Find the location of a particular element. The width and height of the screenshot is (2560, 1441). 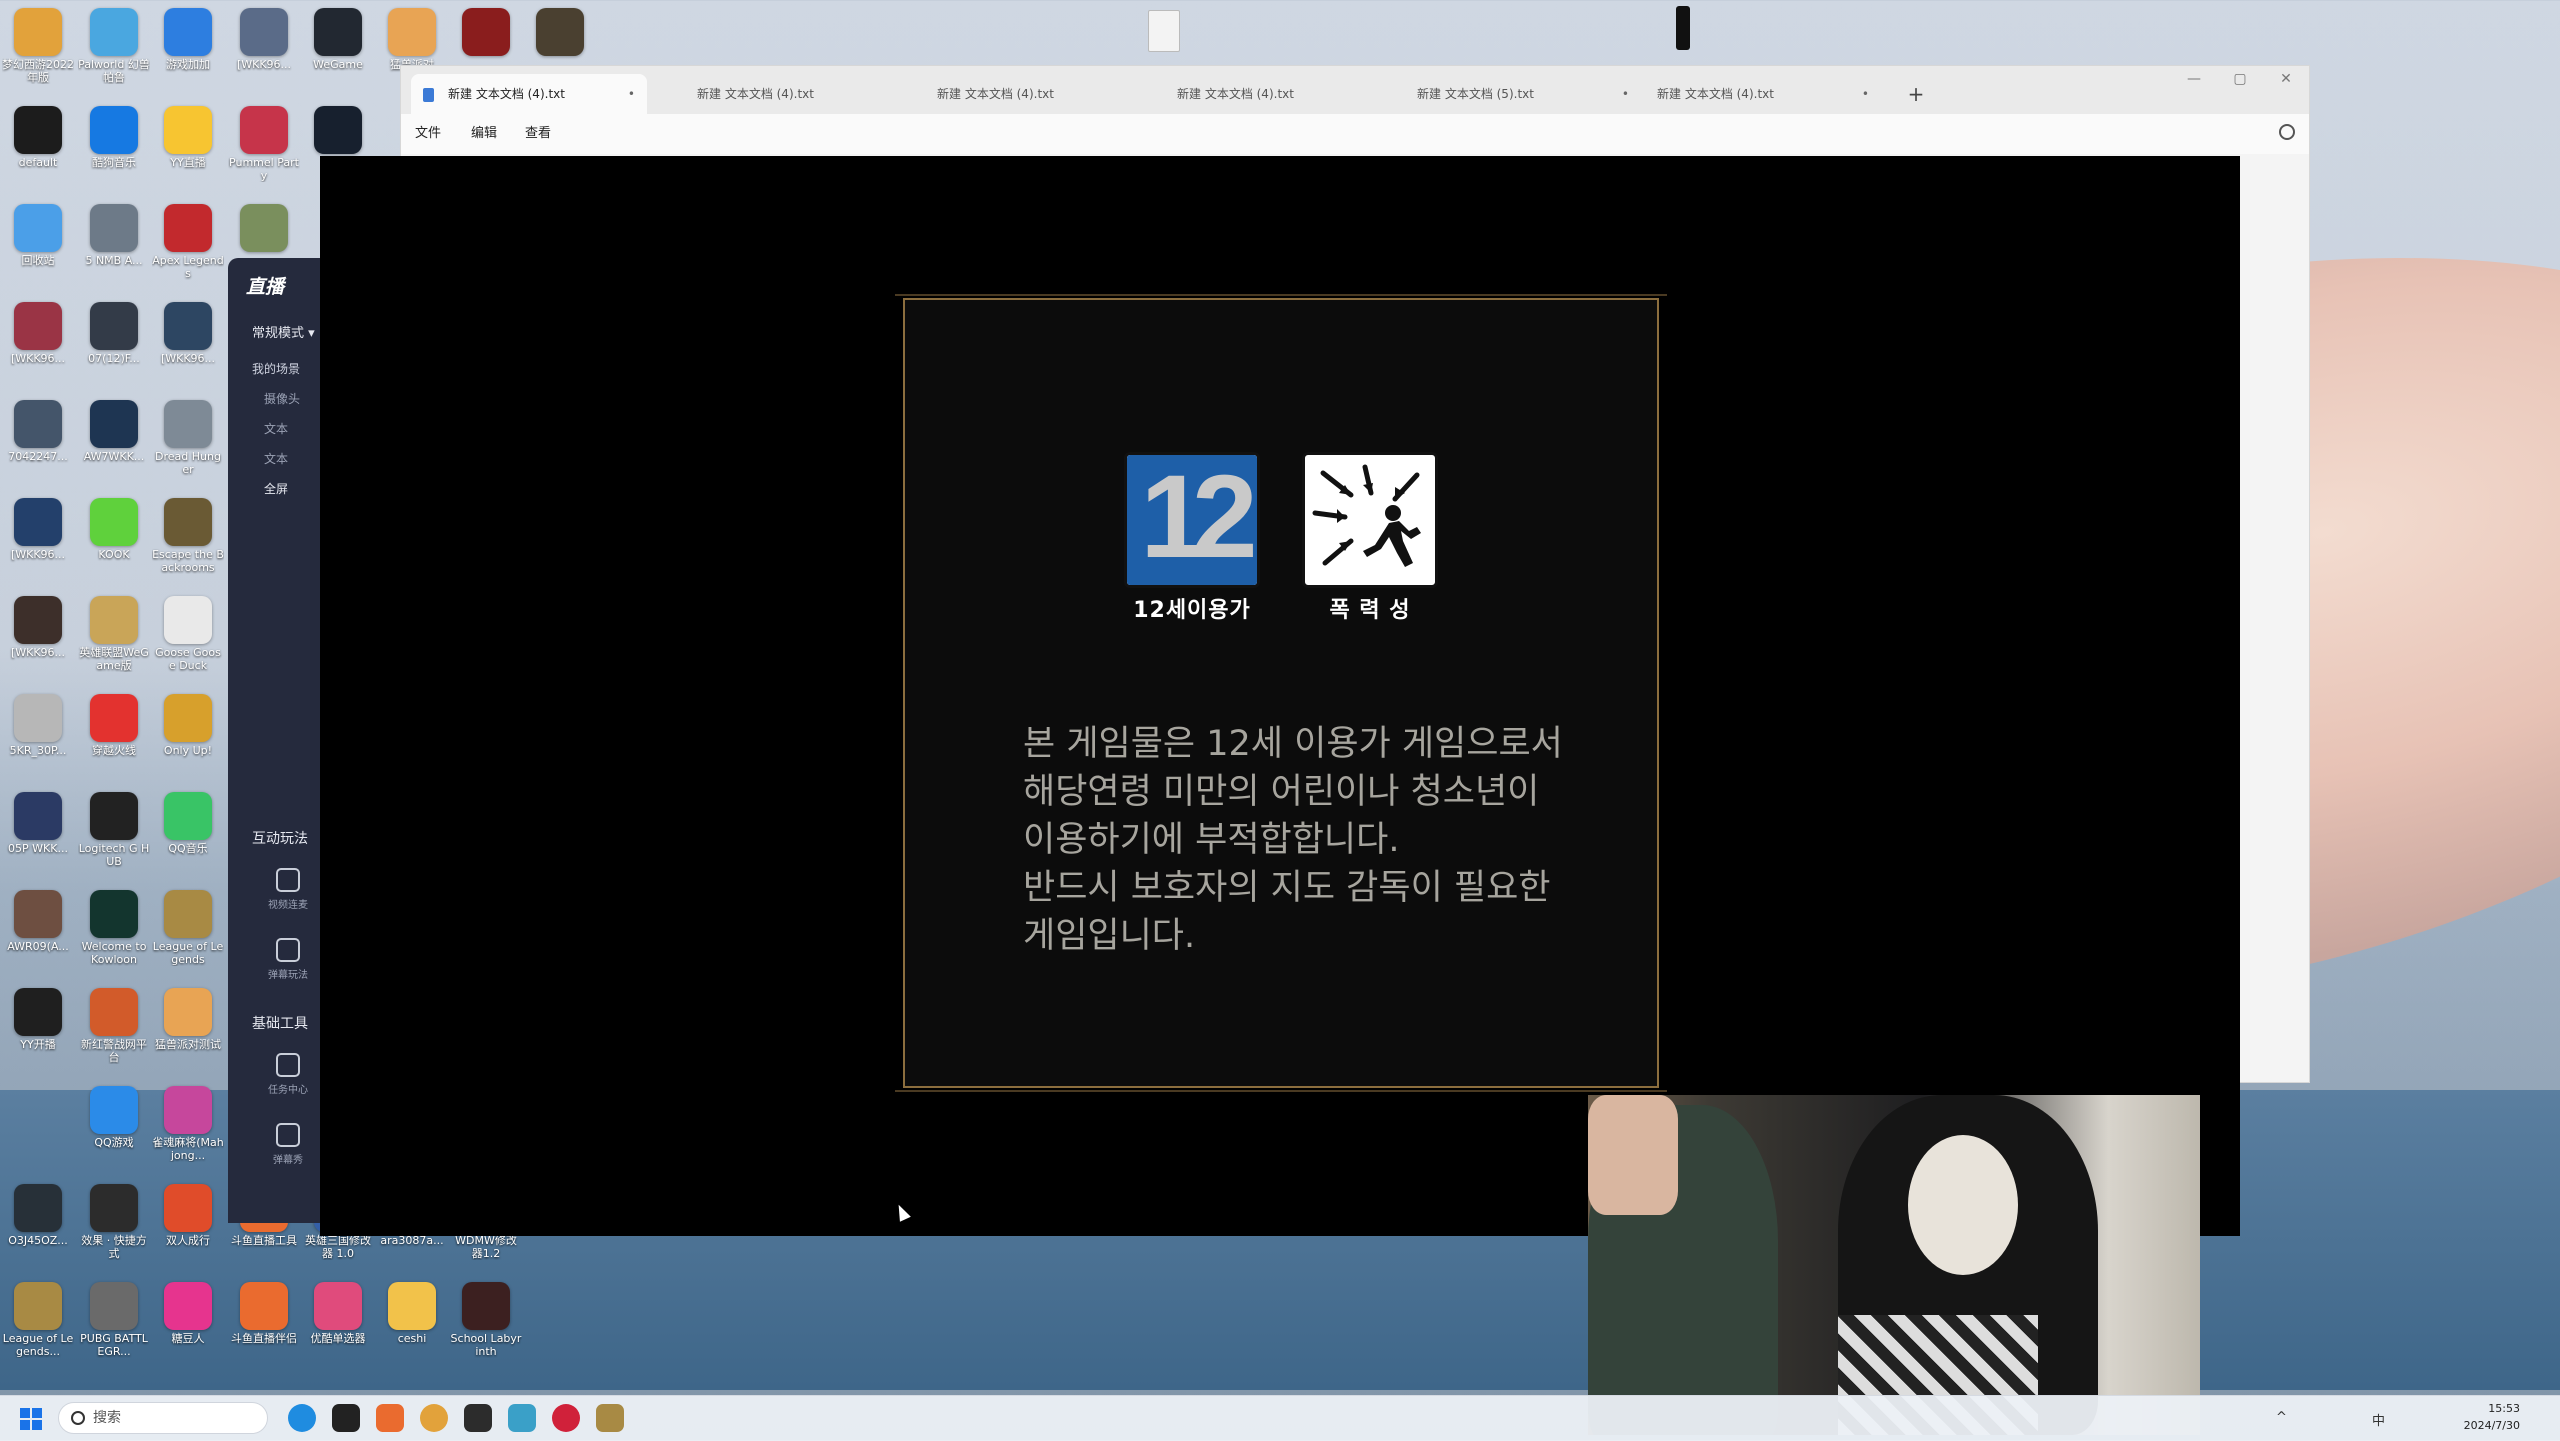

video-link-tool: 视频连麦 is located at coordinates (288, 889).